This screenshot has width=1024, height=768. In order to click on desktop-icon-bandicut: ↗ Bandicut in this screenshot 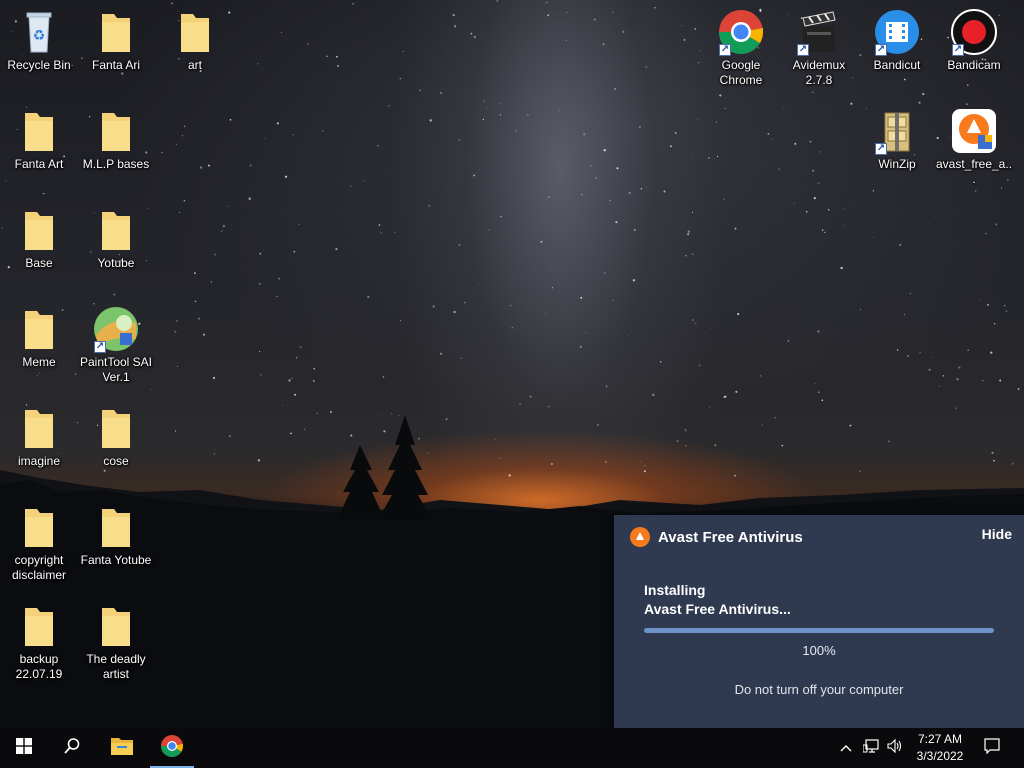, I will do `click(897, 40)`.